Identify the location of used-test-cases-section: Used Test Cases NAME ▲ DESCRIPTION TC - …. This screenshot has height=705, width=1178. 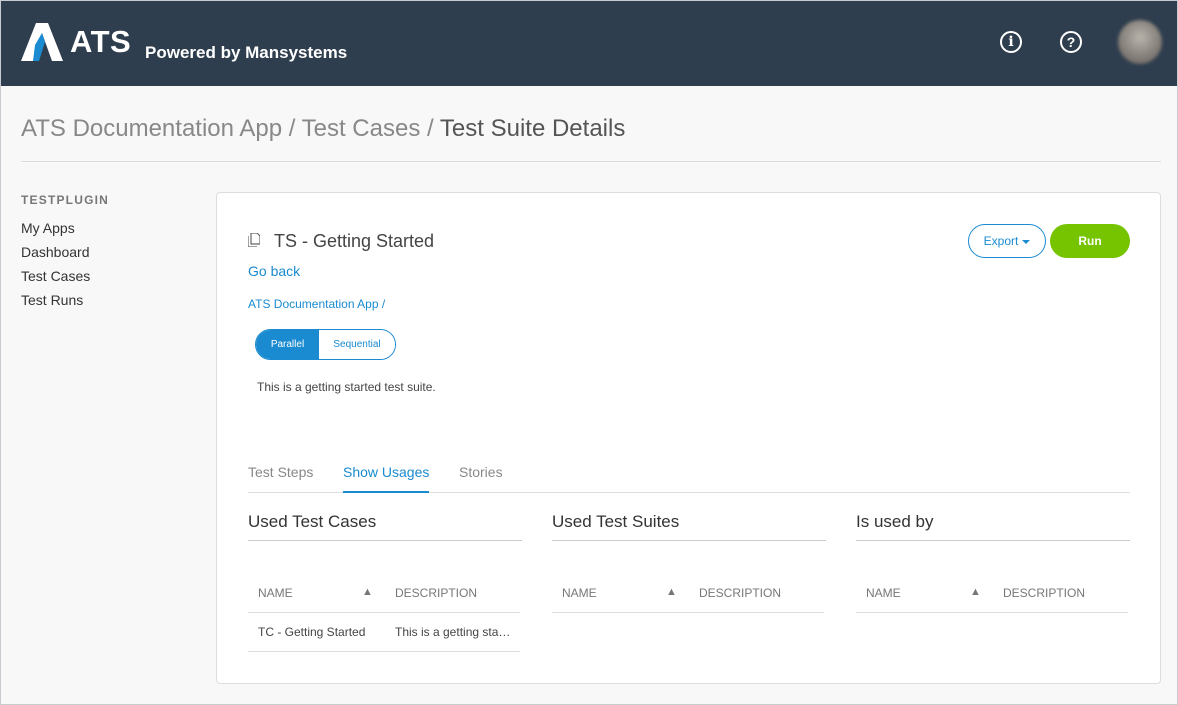
(385, 581).